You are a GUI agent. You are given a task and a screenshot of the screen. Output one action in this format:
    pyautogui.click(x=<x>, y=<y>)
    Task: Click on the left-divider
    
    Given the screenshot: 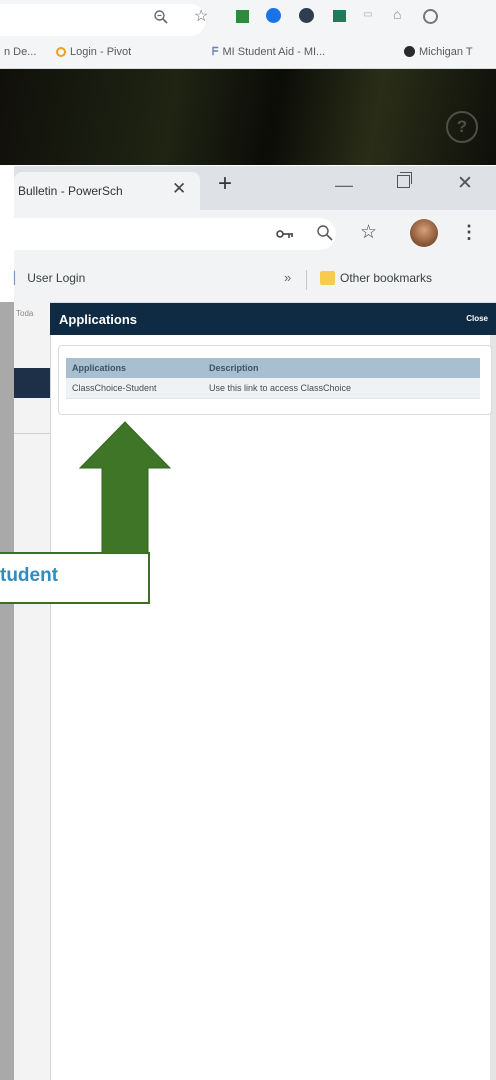 What is the action you would take?
    pyautogui.click(x=32, y=433)
    